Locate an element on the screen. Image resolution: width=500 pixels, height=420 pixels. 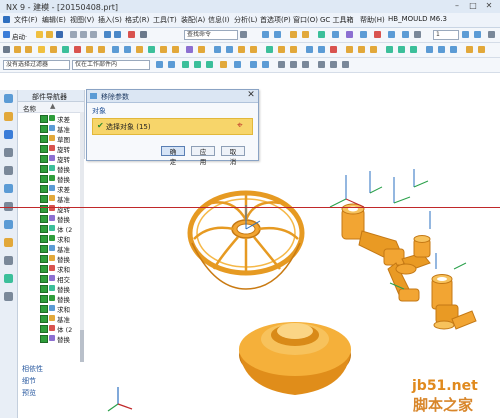
remove-params-icon is located at coordinates (333, 49).